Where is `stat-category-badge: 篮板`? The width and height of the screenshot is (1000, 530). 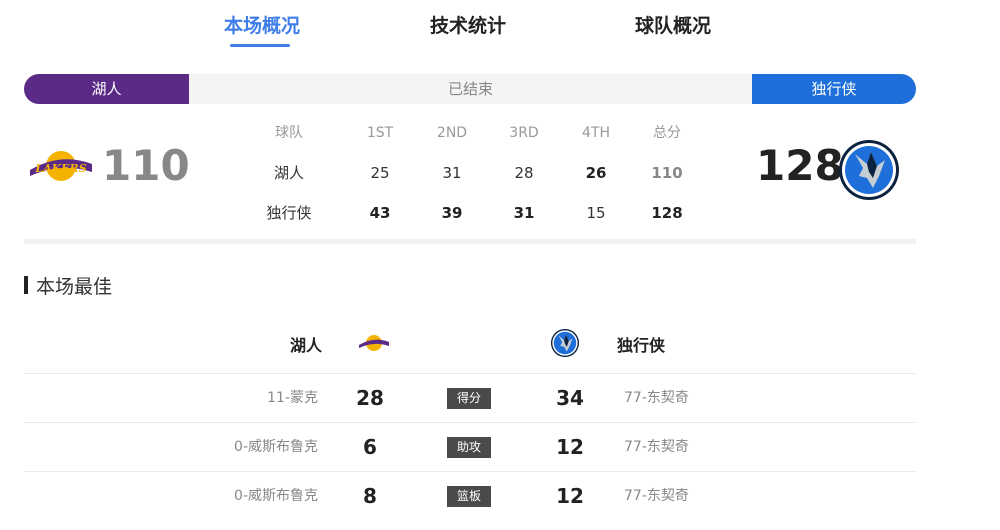 stat-category-badge: 篮板 is located at coordinates (469, 496).